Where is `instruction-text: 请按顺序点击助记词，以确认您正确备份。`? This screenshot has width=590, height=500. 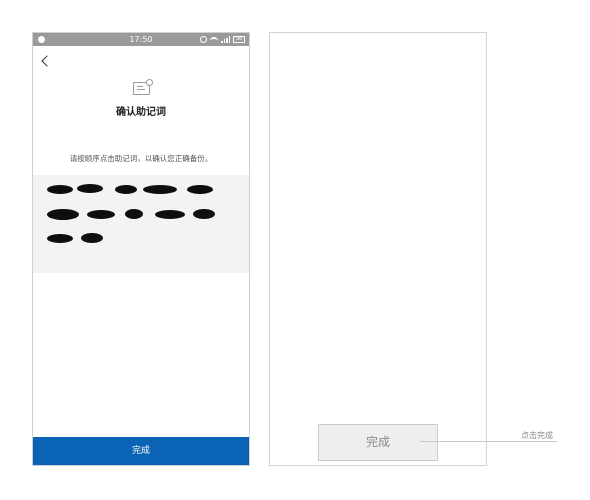 instruction-text: 请按顺序点击助记词，以确认您正确备份。 is located at coordinates (141, 158).